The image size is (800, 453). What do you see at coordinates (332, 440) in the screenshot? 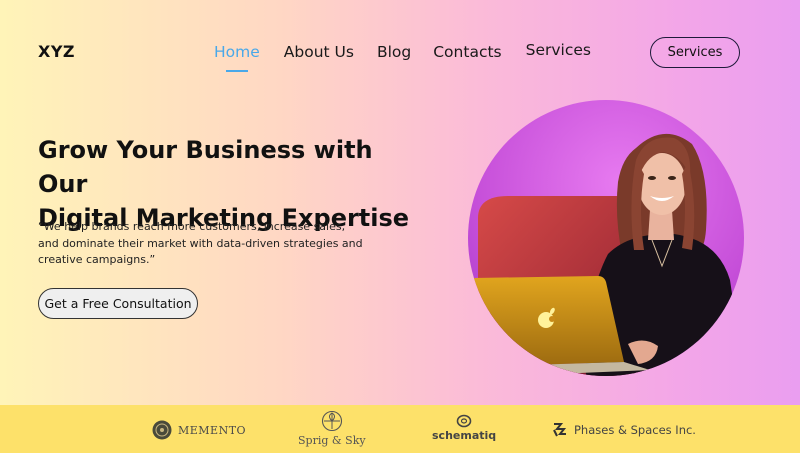
I see `sprig-sky-brand-name: Sprig & Sky` at bounding box center [332, 440].